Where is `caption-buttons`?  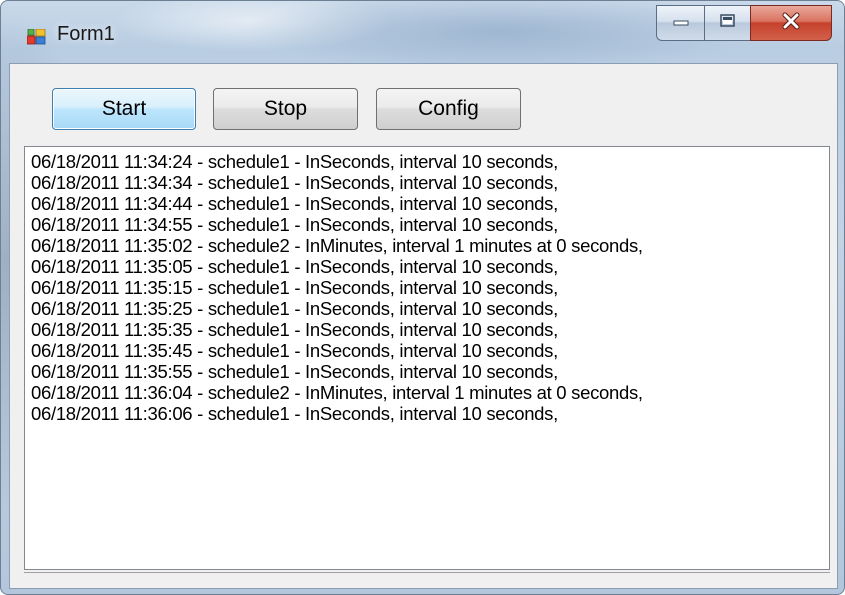
caption-buttons is located at coordinates (744, 24).